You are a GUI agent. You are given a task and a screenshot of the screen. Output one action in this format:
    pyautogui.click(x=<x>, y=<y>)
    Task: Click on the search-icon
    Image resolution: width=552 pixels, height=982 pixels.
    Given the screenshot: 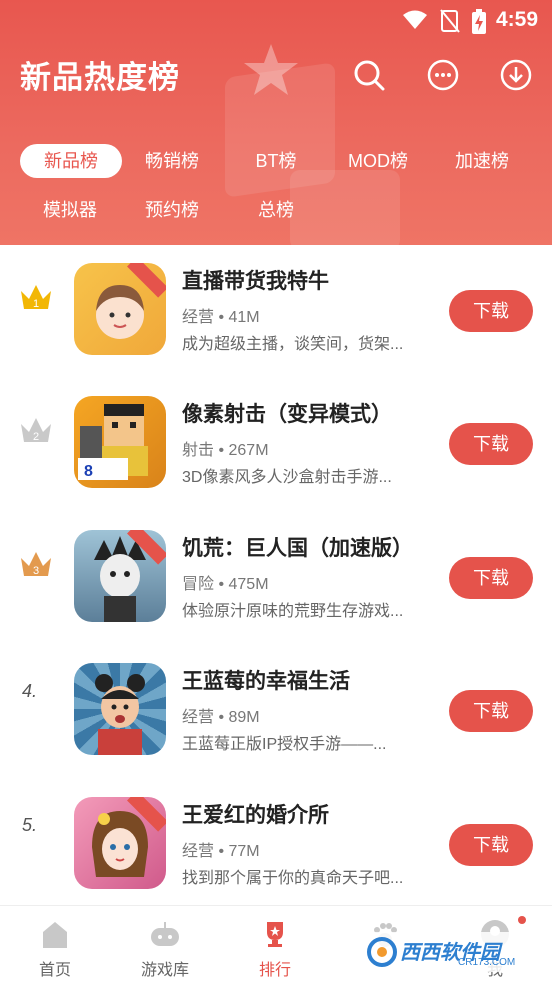 What is the action you would take?
    pyautogui.click(x=369, y=75)
    